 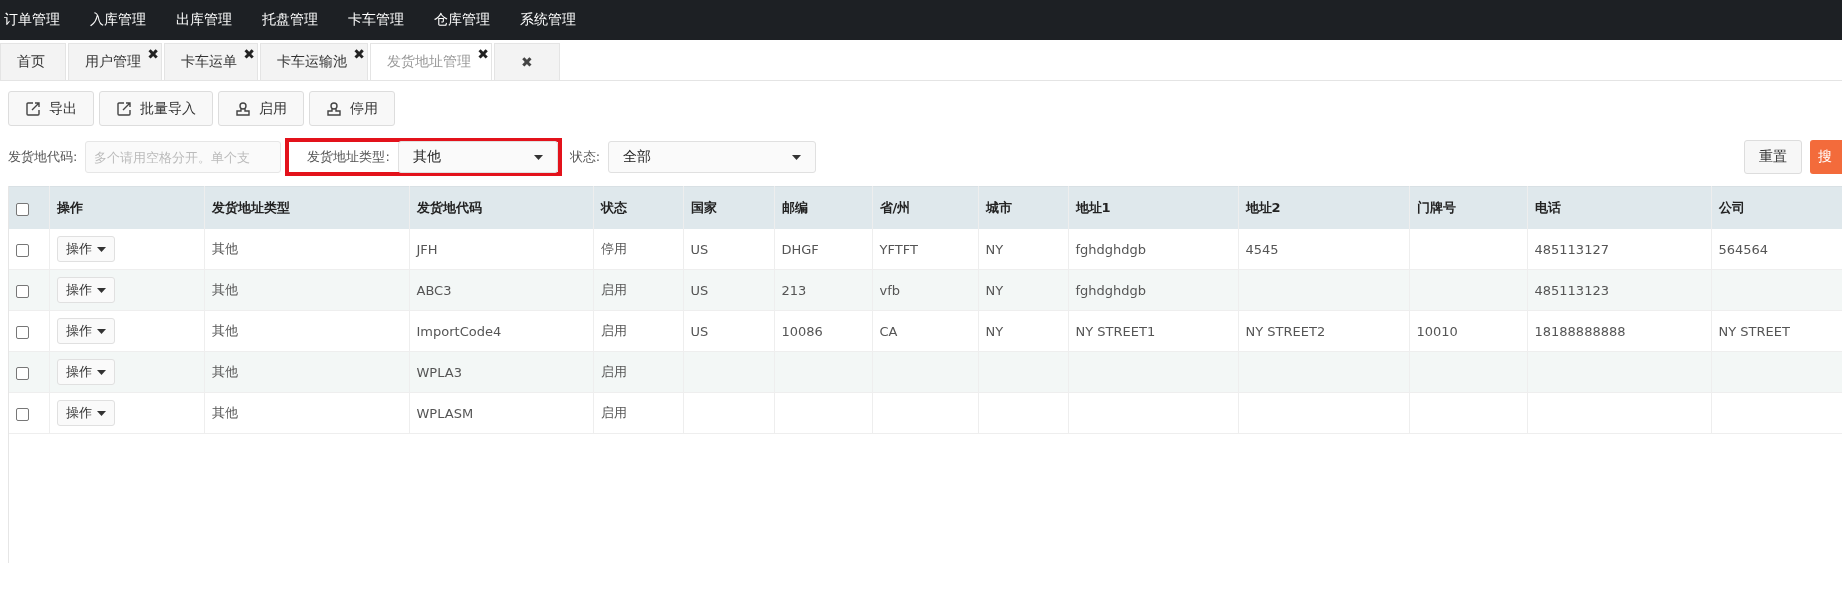 What do you see at coordinates (261, 108) in the screenshot?
I see `toolbar-button: 启用` at bounding box center [261, 108].